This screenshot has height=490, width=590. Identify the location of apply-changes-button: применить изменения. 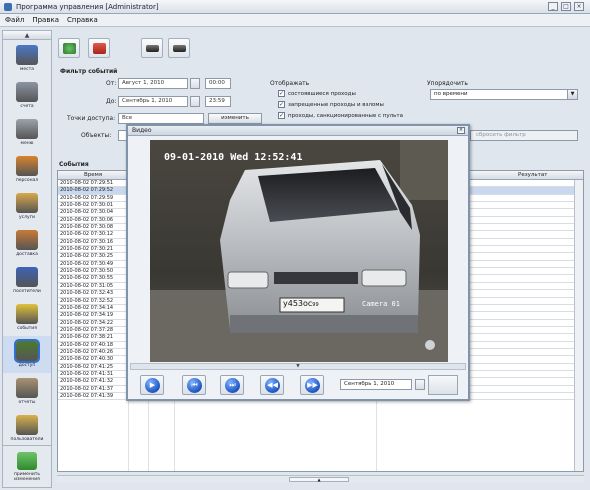
(27, 466).